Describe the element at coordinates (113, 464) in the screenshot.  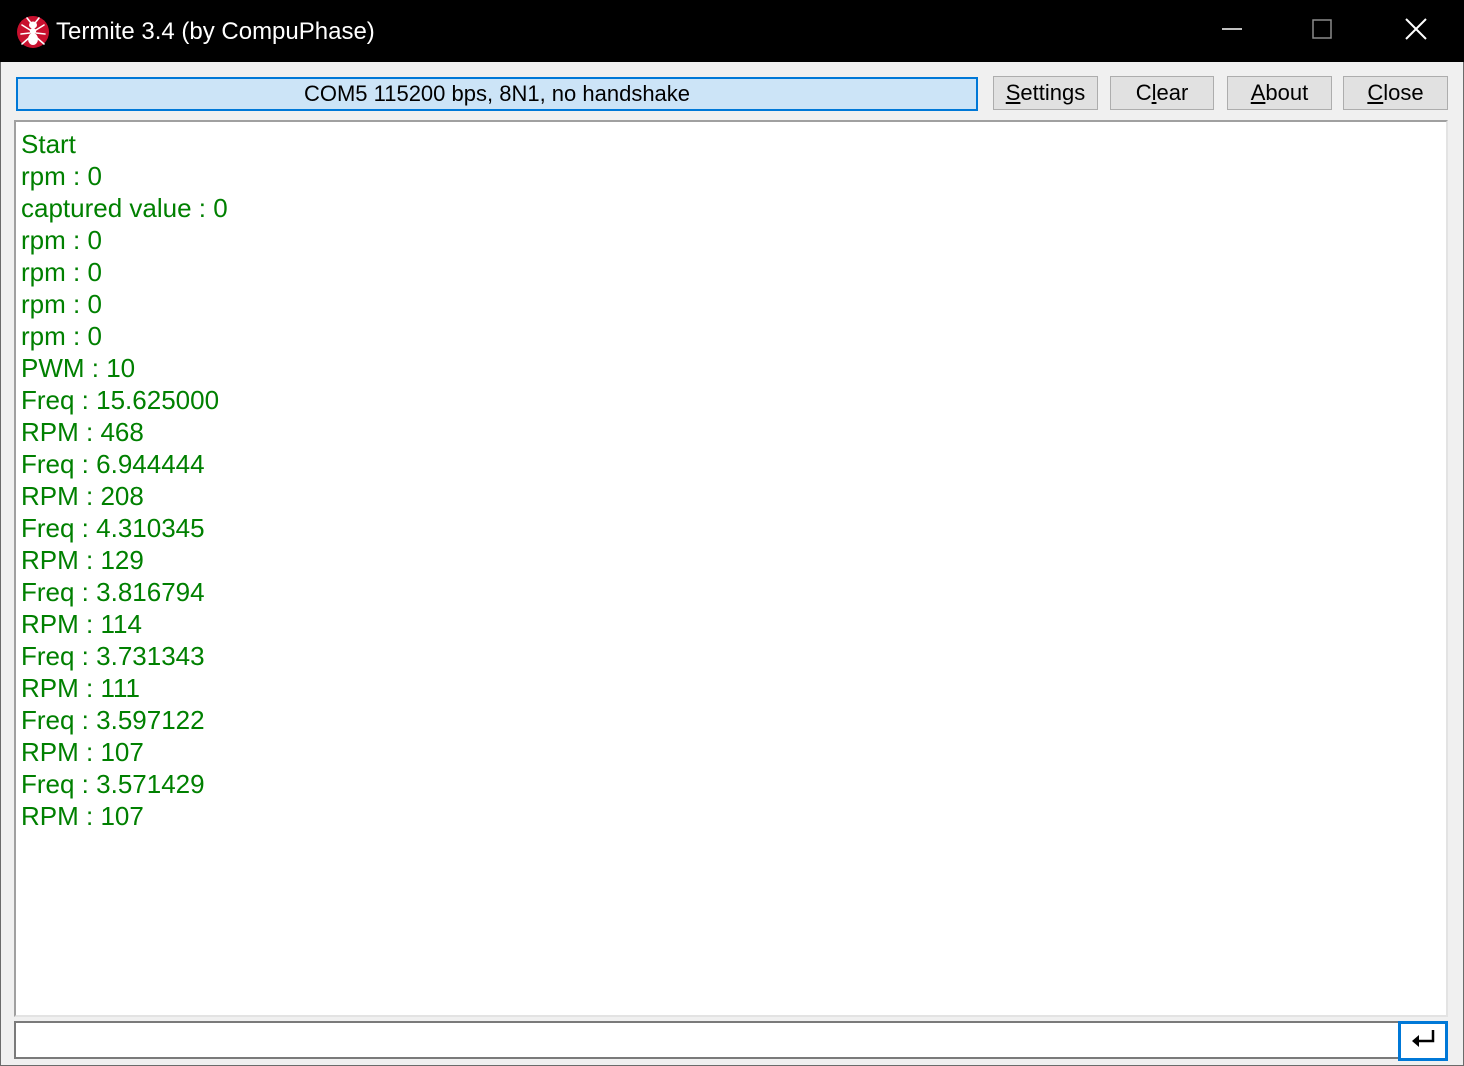
I see `output-line: Freq : 6.944444` at that location.